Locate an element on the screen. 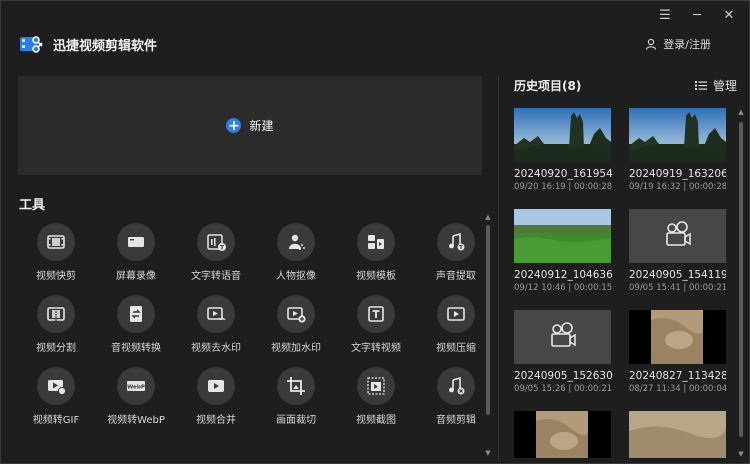 This screenshot has height=464, width=750. tools-scrollbar: ▲ ▼ is located at coordinates (488, 335).